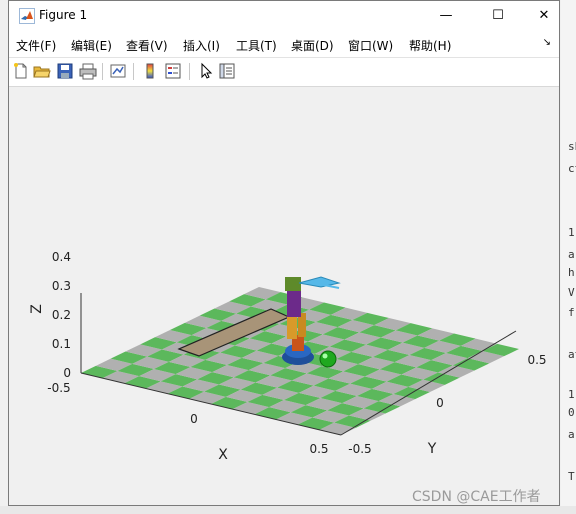 The image size is (576, 514). I want to click on print-icon, so click(88, 71).